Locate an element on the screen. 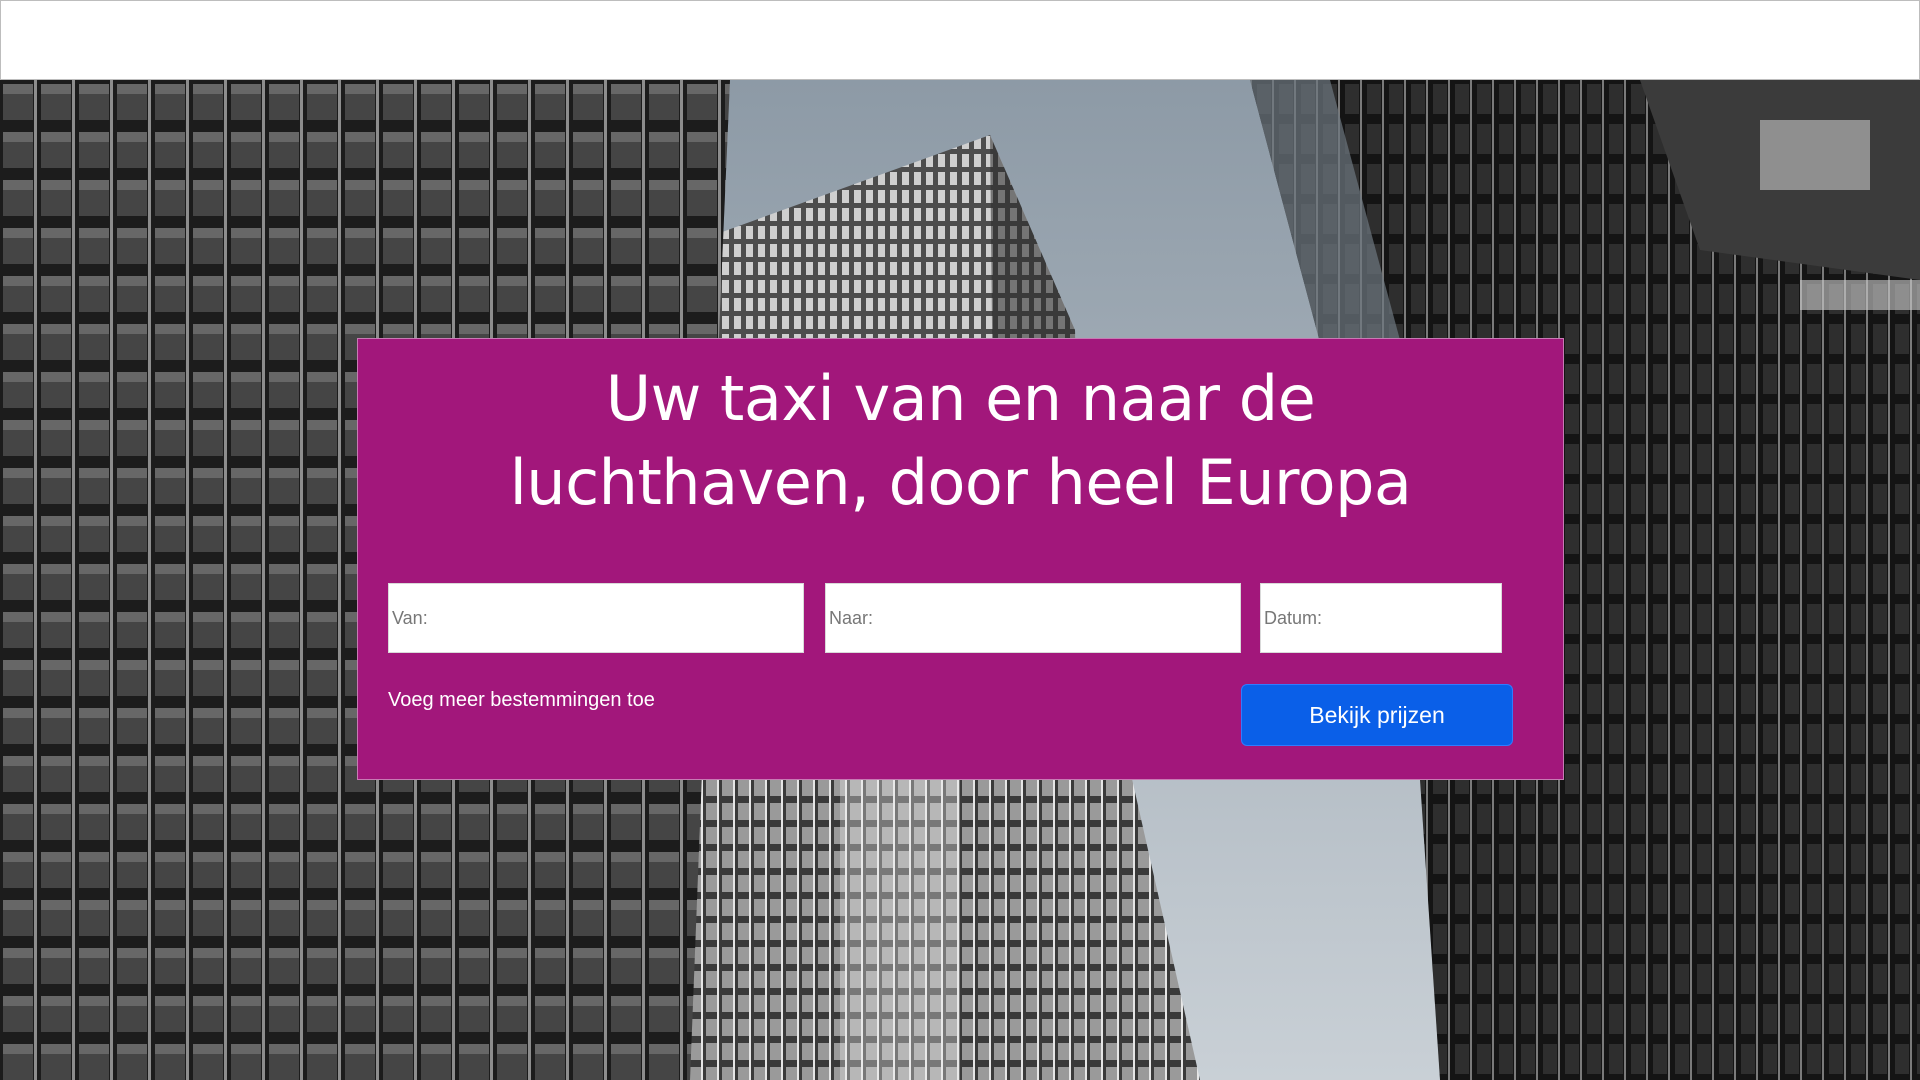  from-field is located at coordinates (596, 618).